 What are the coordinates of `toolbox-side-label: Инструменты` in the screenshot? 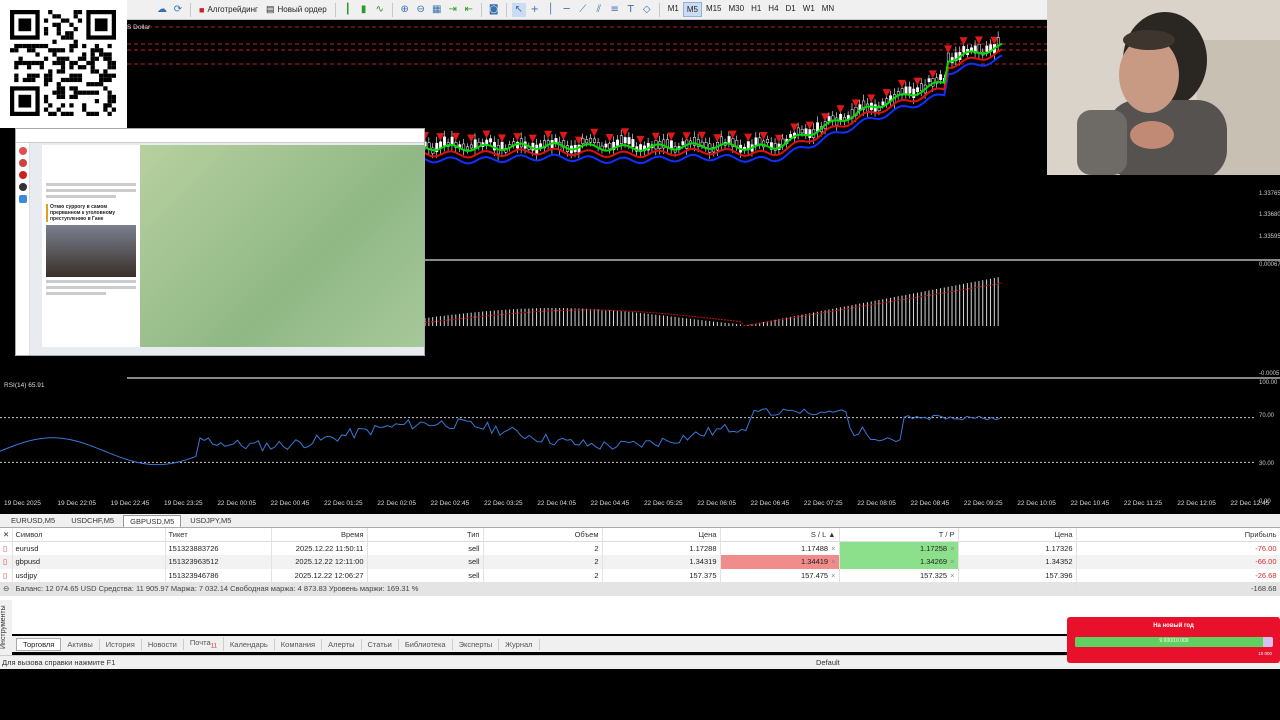 It's located at (6, 627).